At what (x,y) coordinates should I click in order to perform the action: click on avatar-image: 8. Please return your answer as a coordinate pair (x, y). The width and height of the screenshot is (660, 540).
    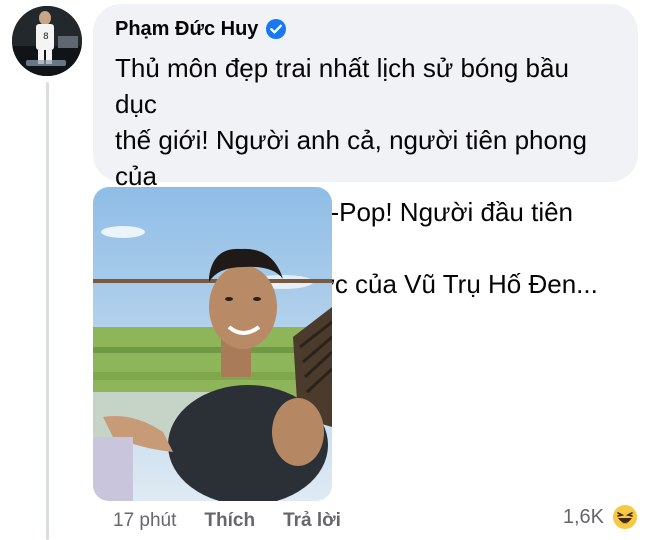
    Looking at the image, I should click on (47, 41).